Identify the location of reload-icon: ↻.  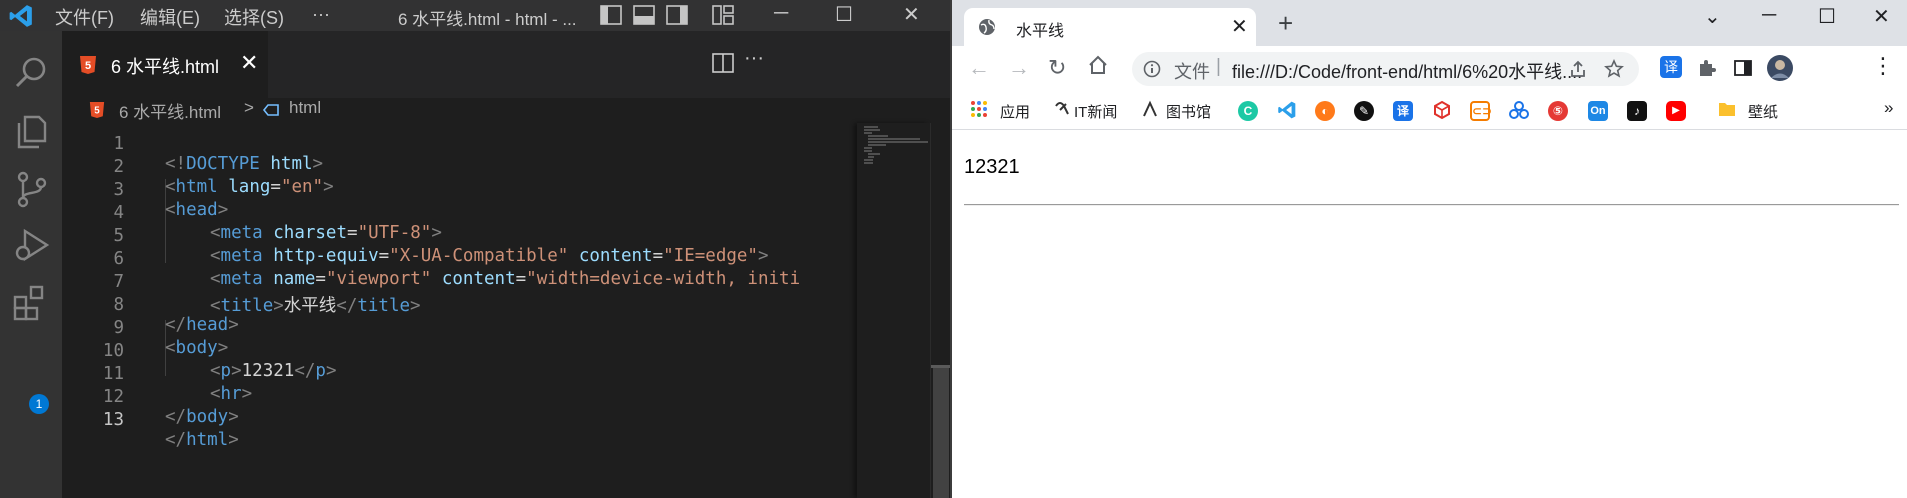
(1057, 68).